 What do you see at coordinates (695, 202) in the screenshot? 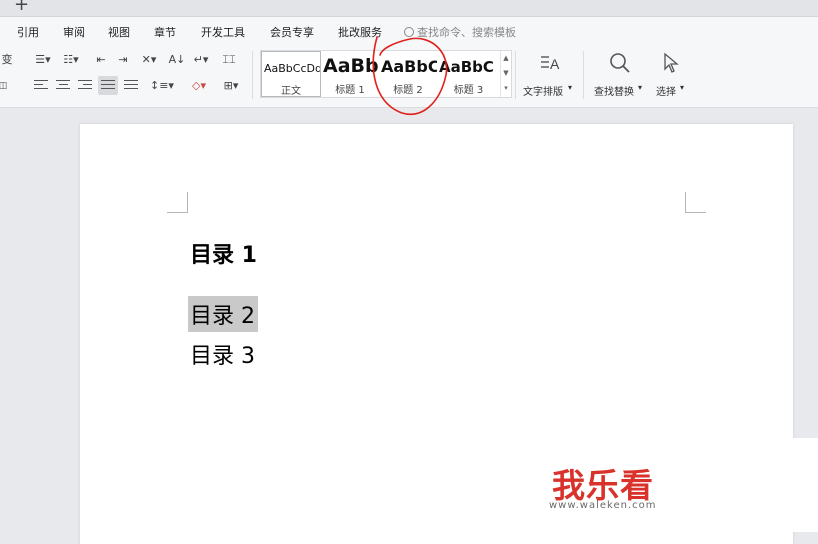
I see `margin-corner-right` at bounding box center [695, 202].